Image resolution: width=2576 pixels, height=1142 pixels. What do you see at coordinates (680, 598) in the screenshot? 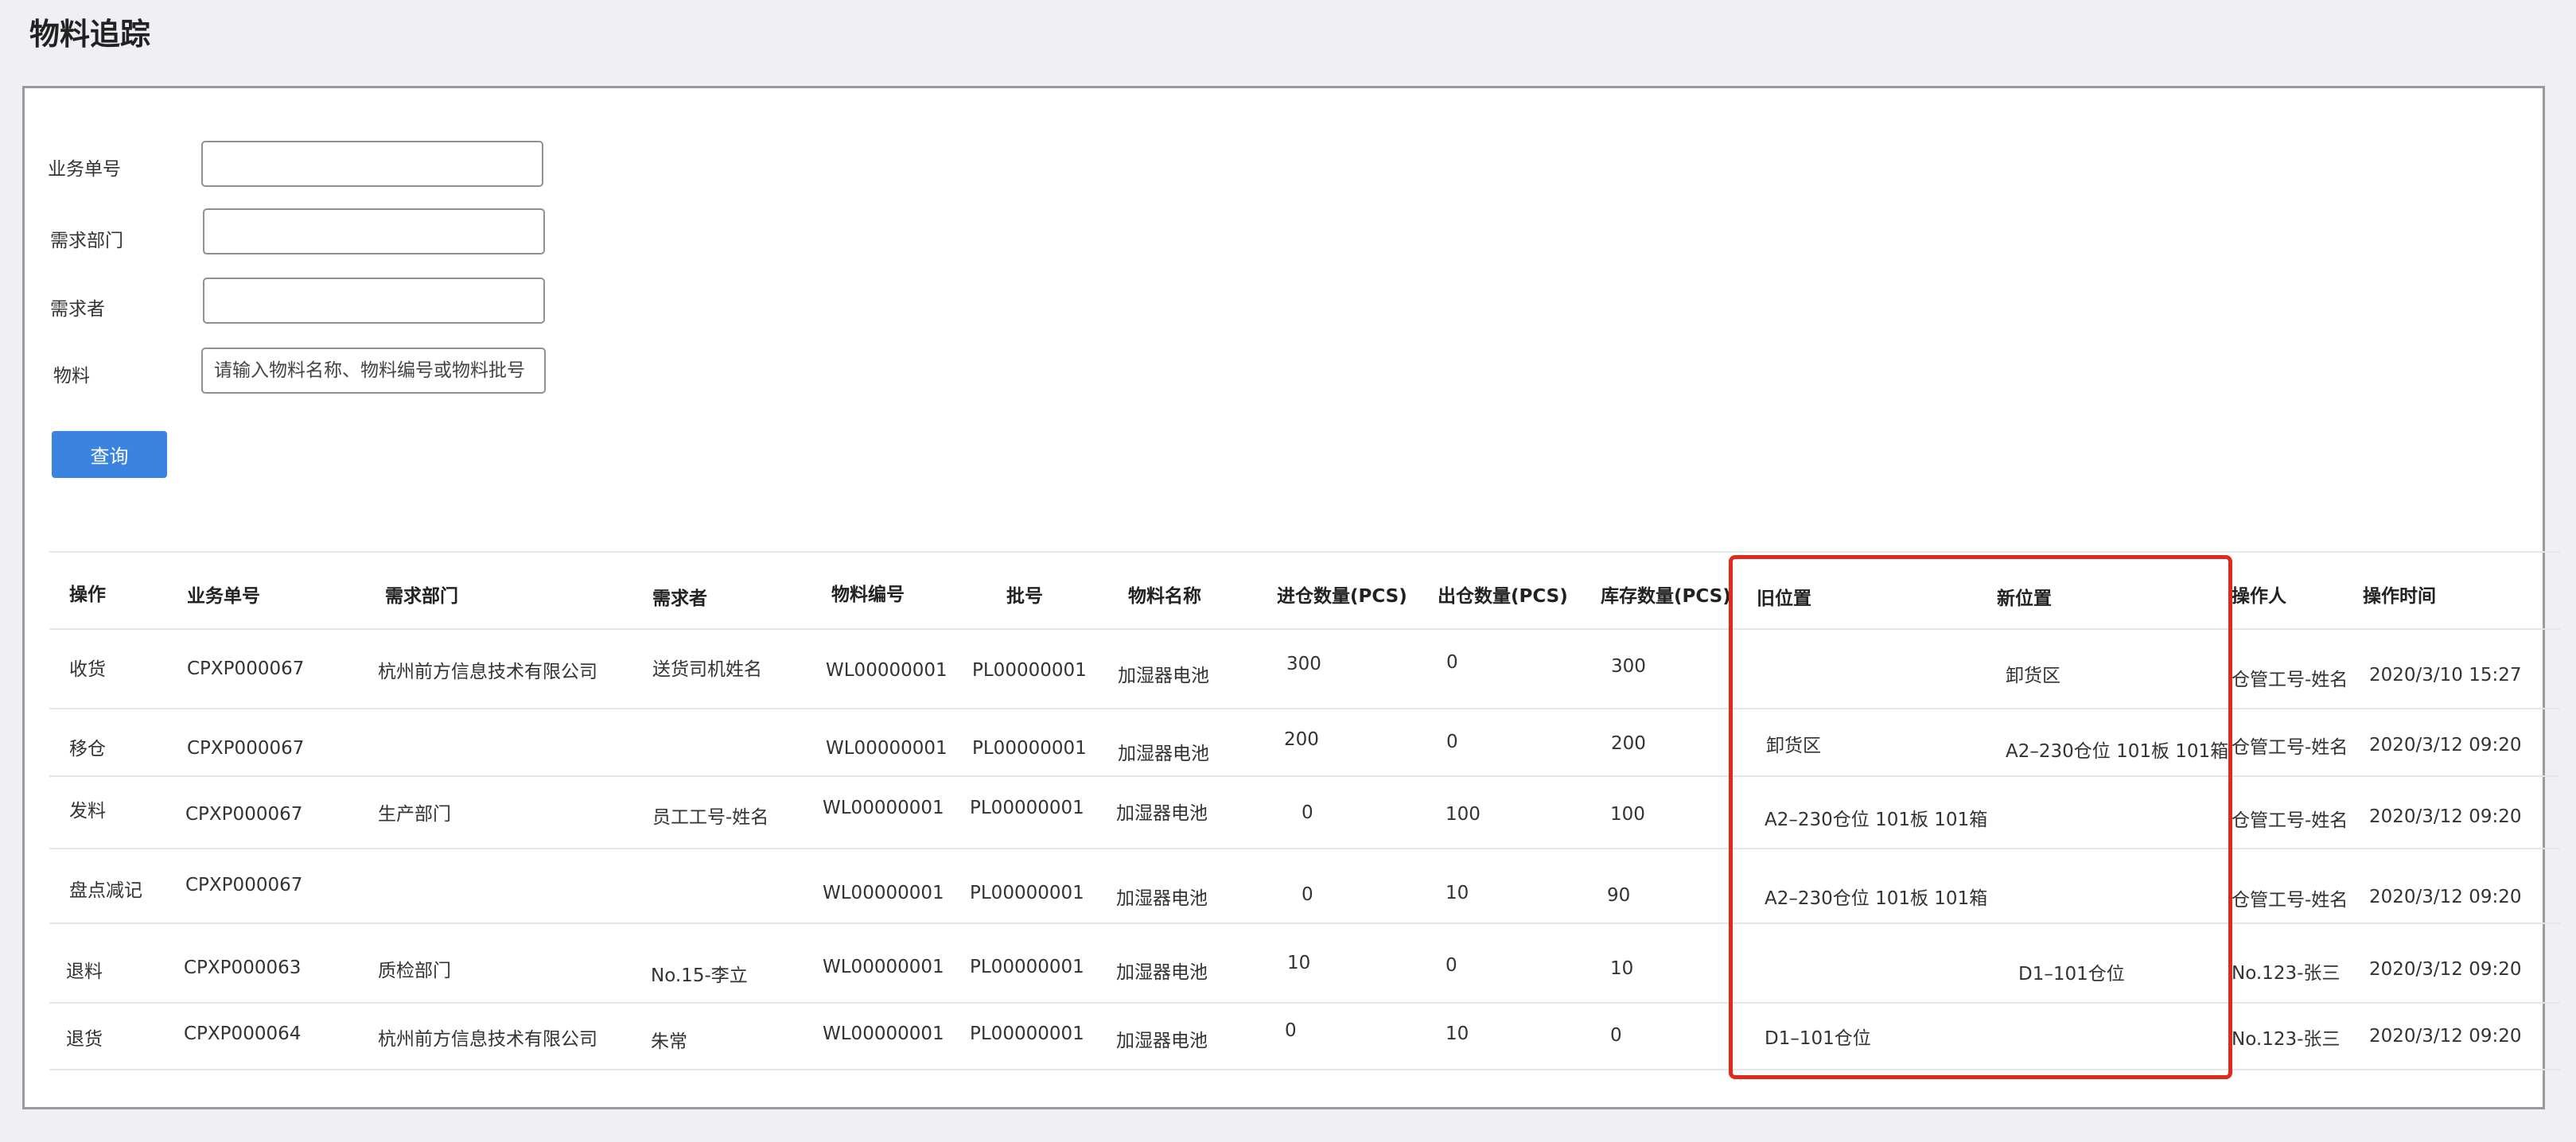
I see `col-header-requester: 需求者` at bounding box center [680, 598].